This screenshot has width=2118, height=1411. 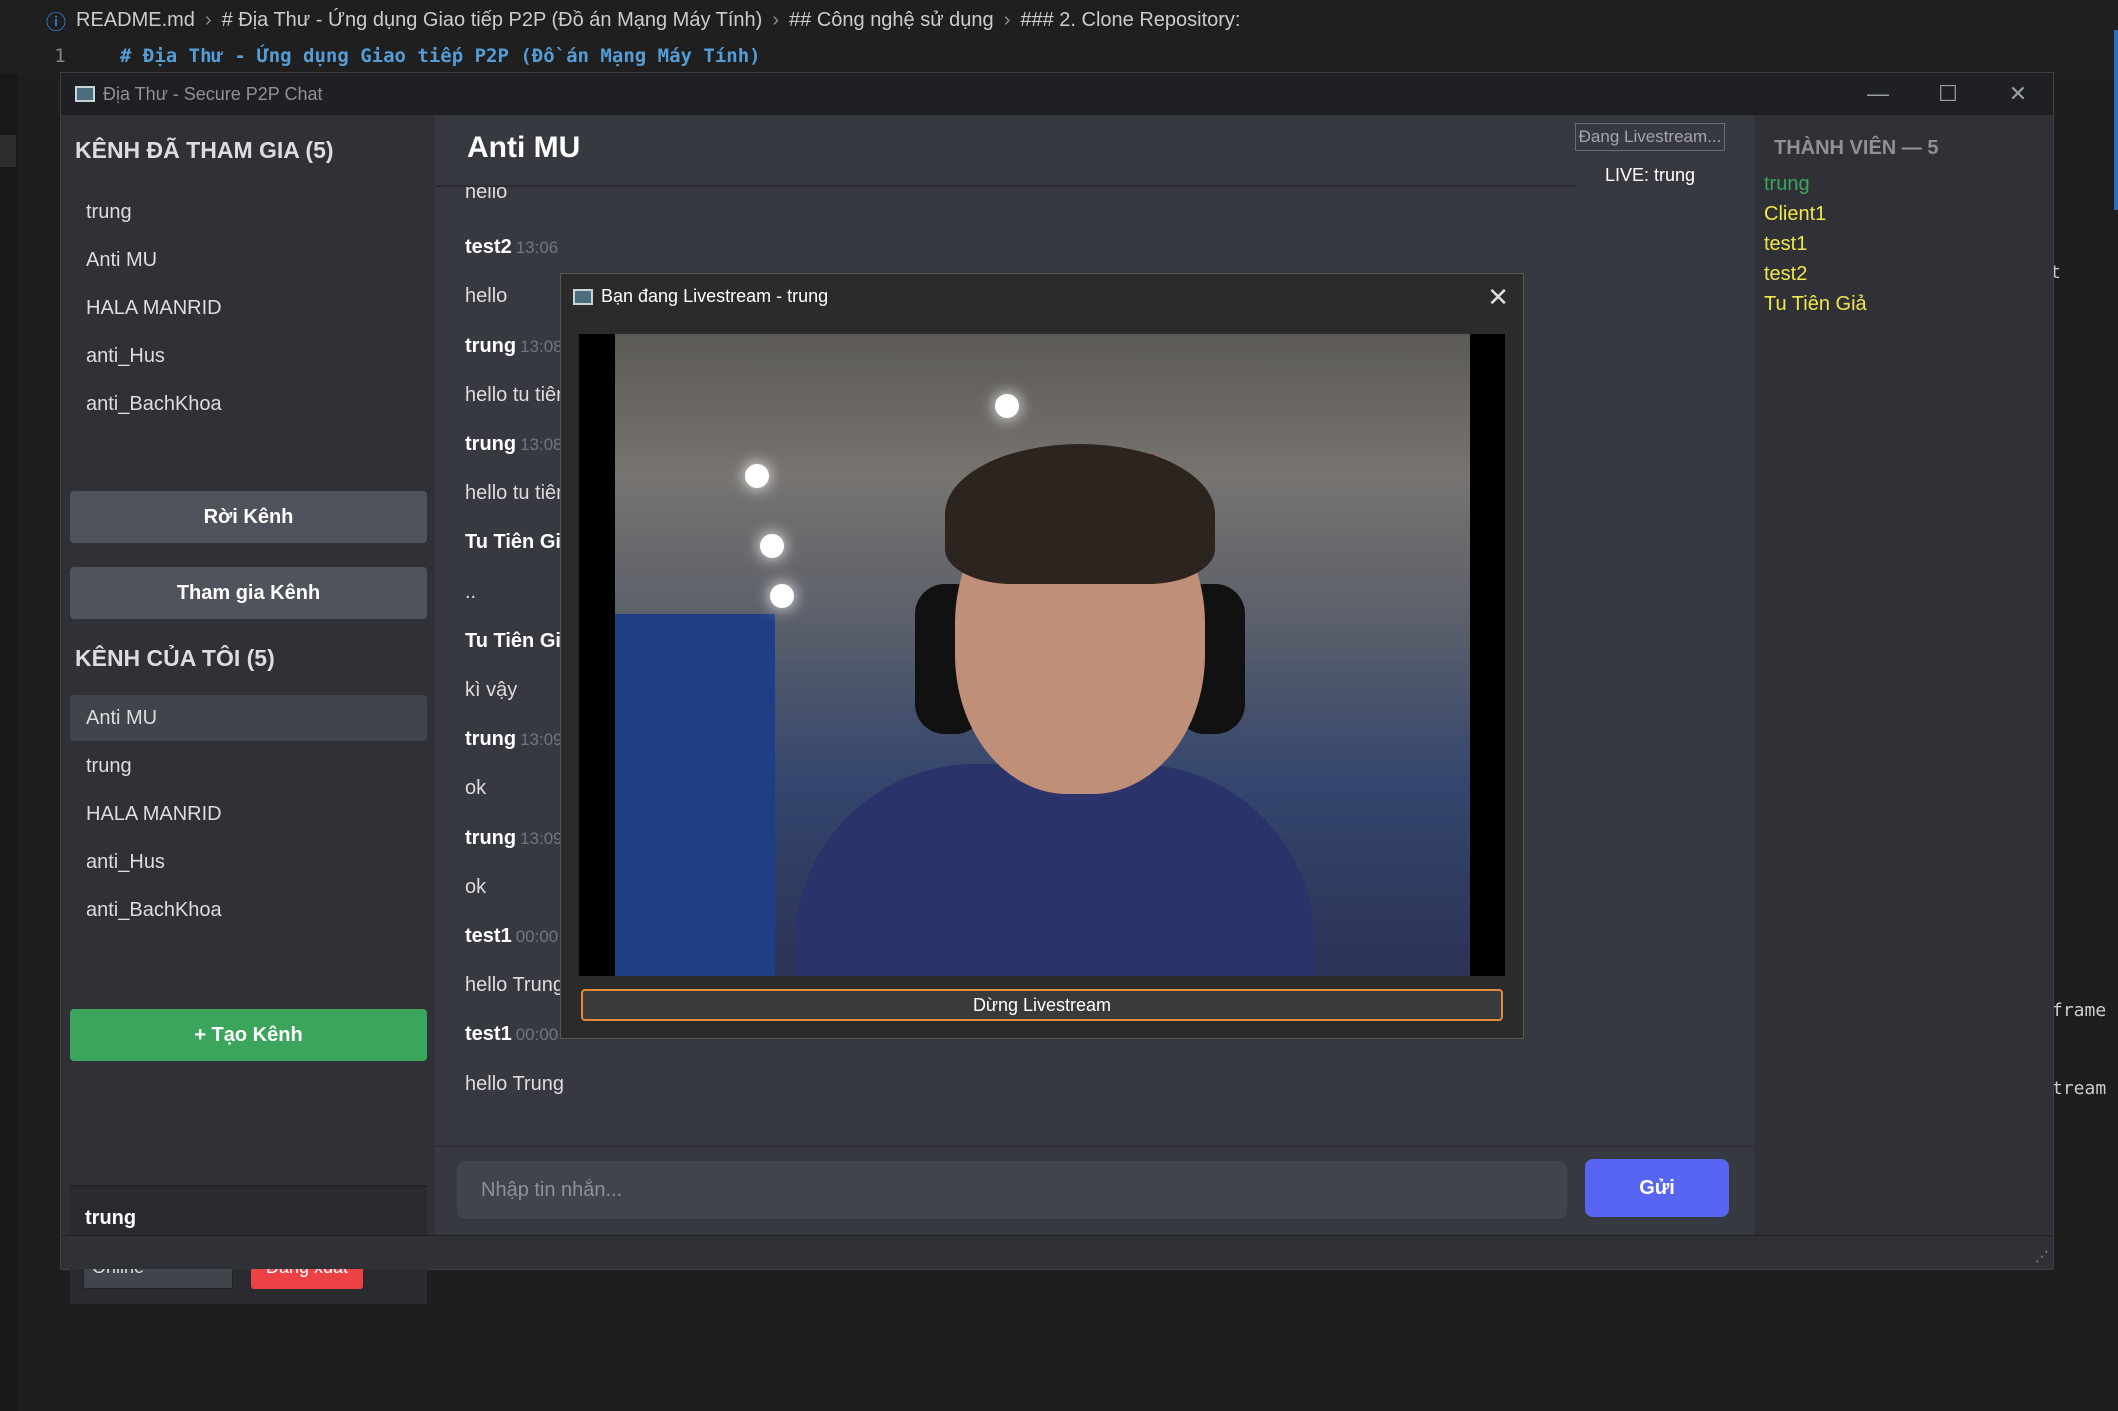 I want to click on message-text: kì vậy, so click(x=491, y=690).